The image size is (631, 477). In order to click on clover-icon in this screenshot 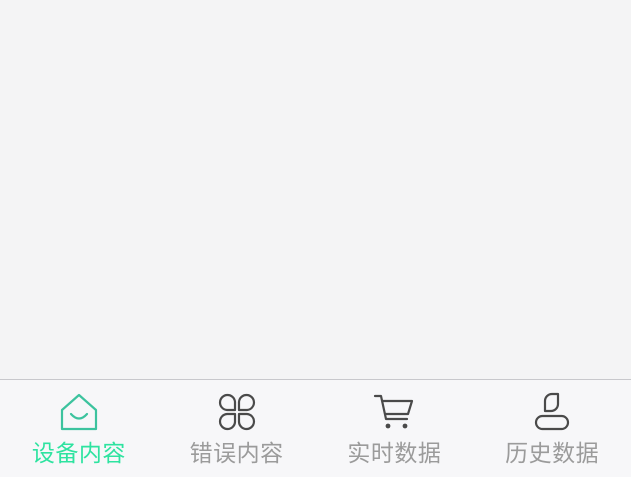, I will do `click(237, 412)`.